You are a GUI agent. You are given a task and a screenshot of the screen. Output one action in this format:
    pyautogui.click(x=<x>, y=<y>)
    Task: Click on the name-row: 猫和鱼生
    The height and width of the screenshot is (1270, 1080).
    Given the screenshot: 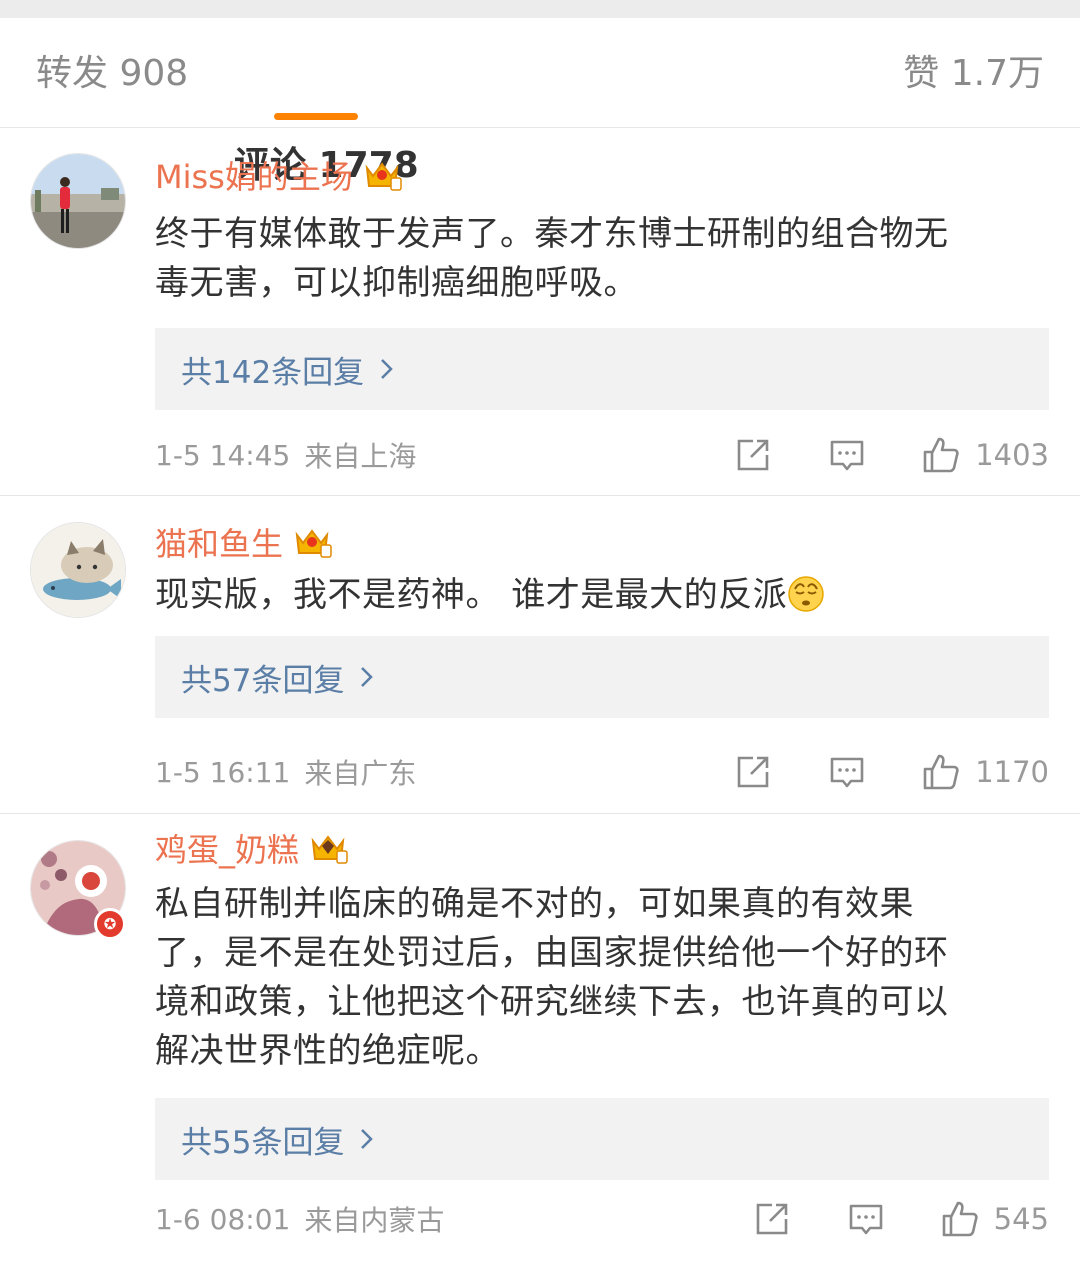 What is the action you would take?
    pyautogui.click(x=244, y=542)
    